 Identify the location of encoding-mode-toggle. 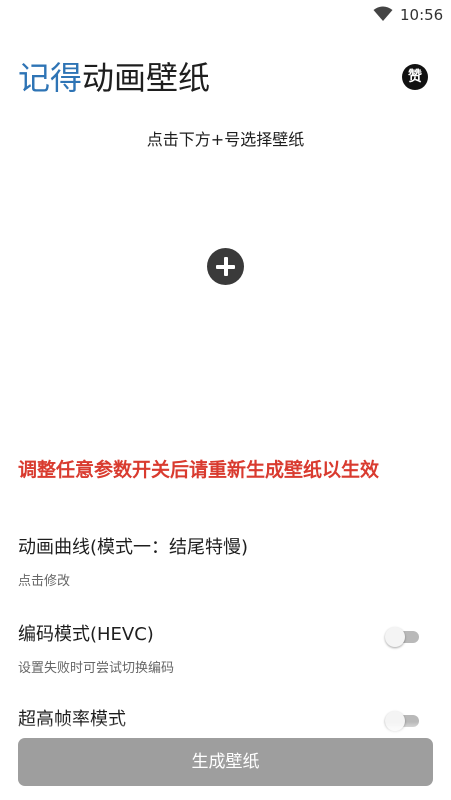
(402, 637).